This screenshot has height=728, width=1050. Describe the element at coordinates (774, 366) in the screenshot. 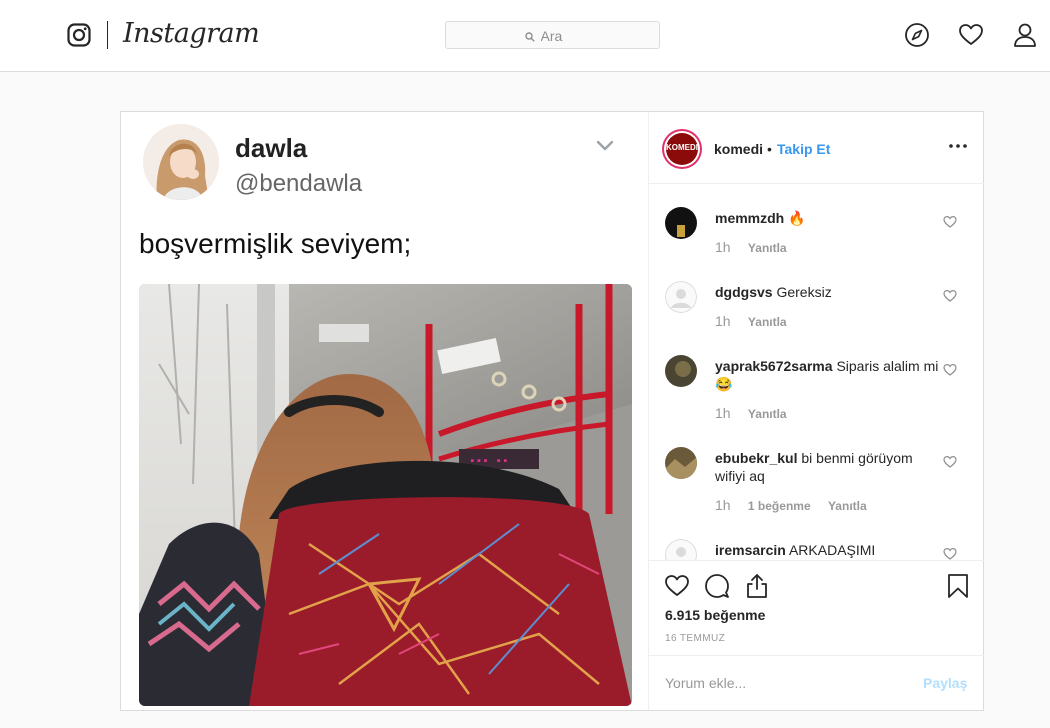

I see `comment-username: yaprak5672sarma` at that location.